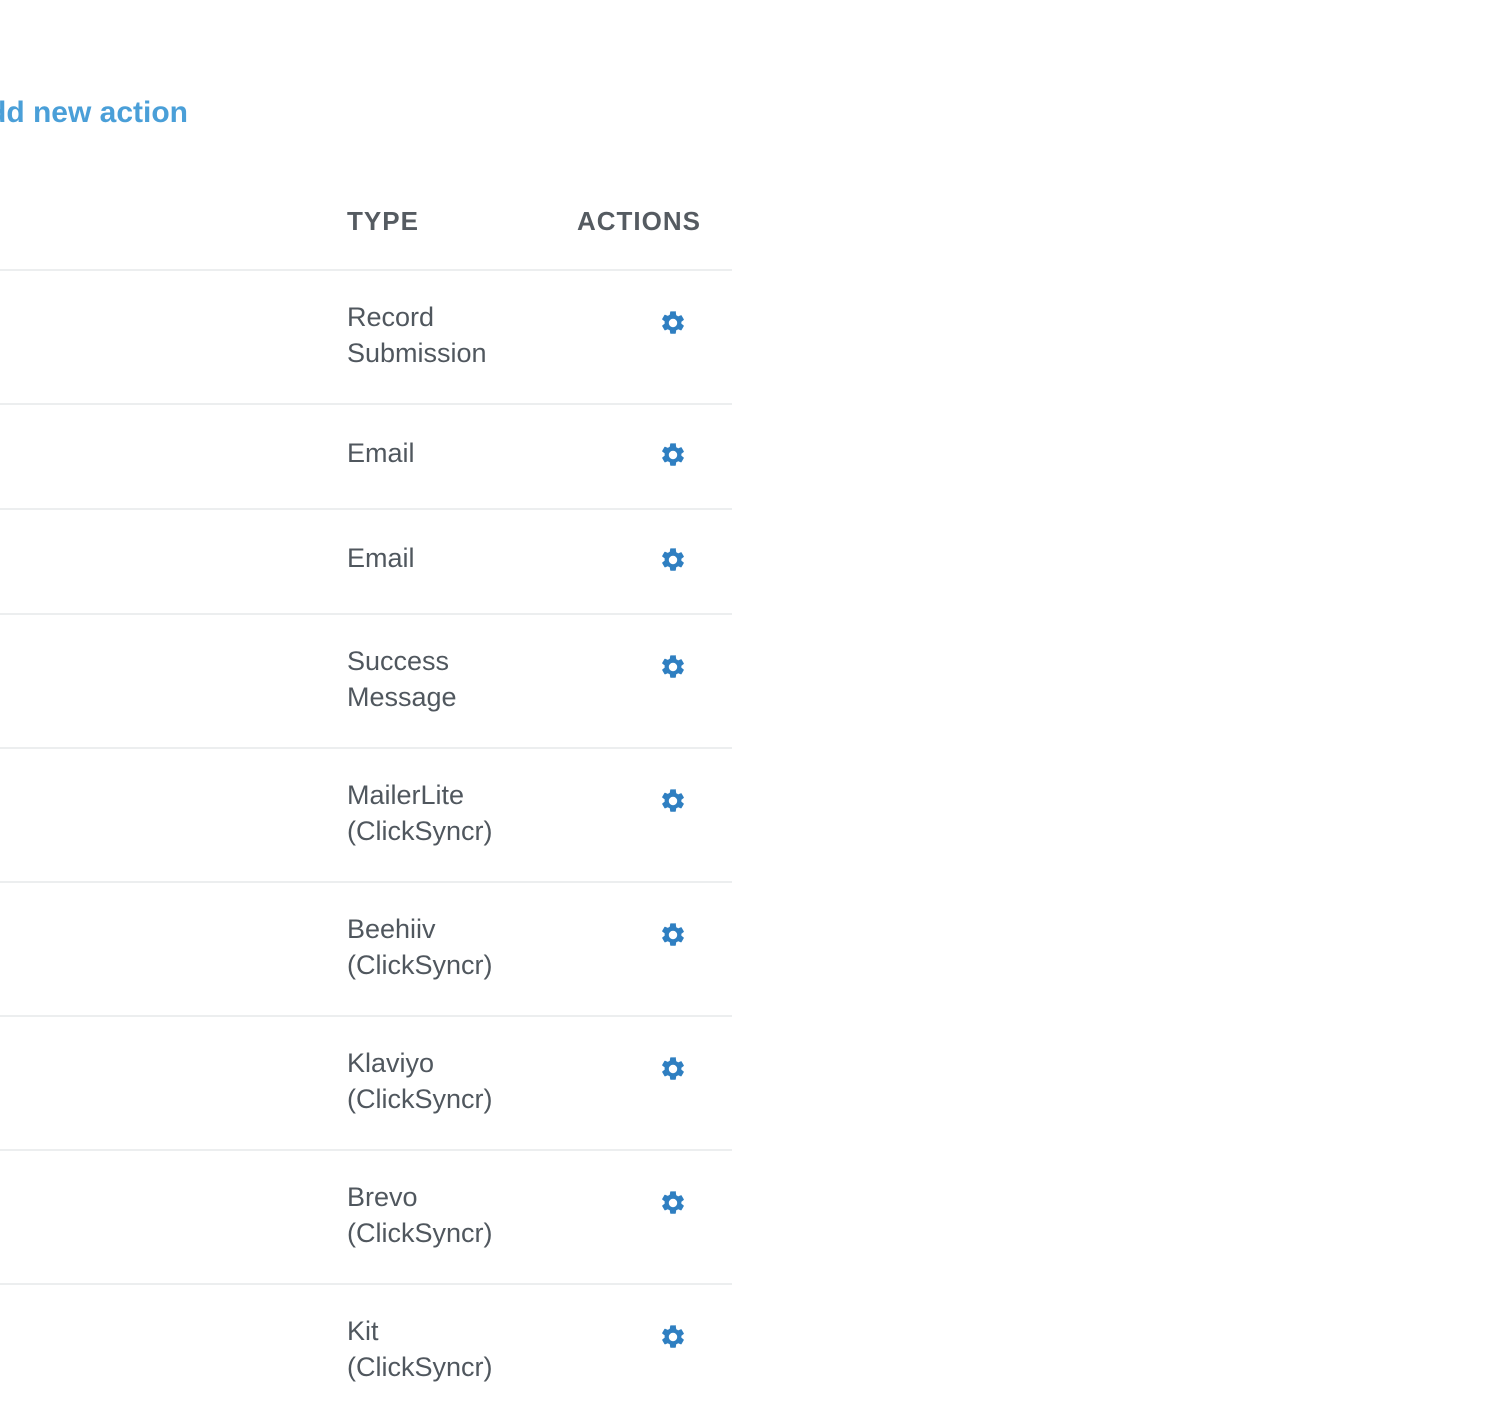 Image resolution: width=1500 pixels, height=1425 pixels. I want to click on table-row: Beehiiv (ClickSyncr), so click(366, 950).